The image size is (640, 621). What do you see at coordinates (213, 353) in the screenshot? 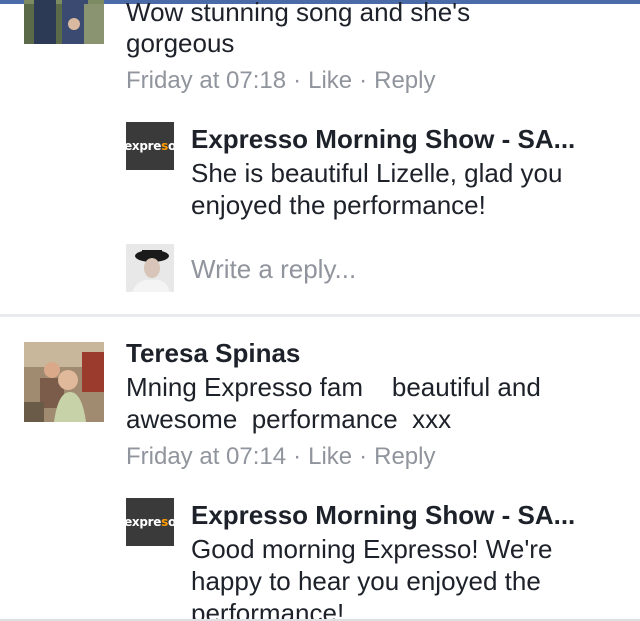
I see `comment-author: Teresa Spinas` at bounding box center [213, 353].